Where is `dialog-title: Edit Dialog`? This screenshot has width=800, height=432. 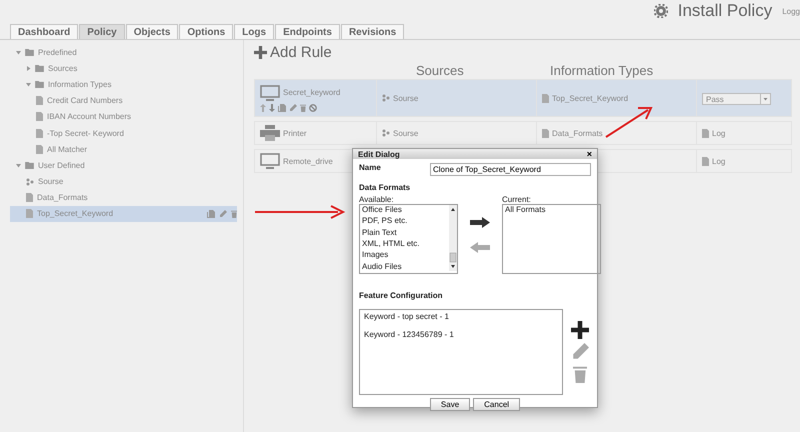 dialog-title: Edit Dialog is located at coordinates (379, 154).